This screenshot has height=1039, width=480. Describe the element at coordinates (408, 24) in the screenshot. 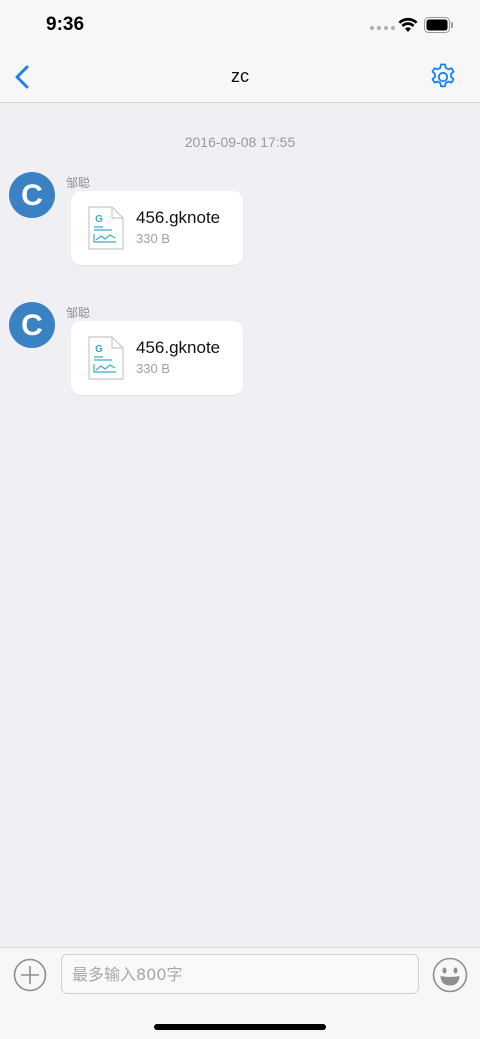

I see `wifi-icon` at that location.